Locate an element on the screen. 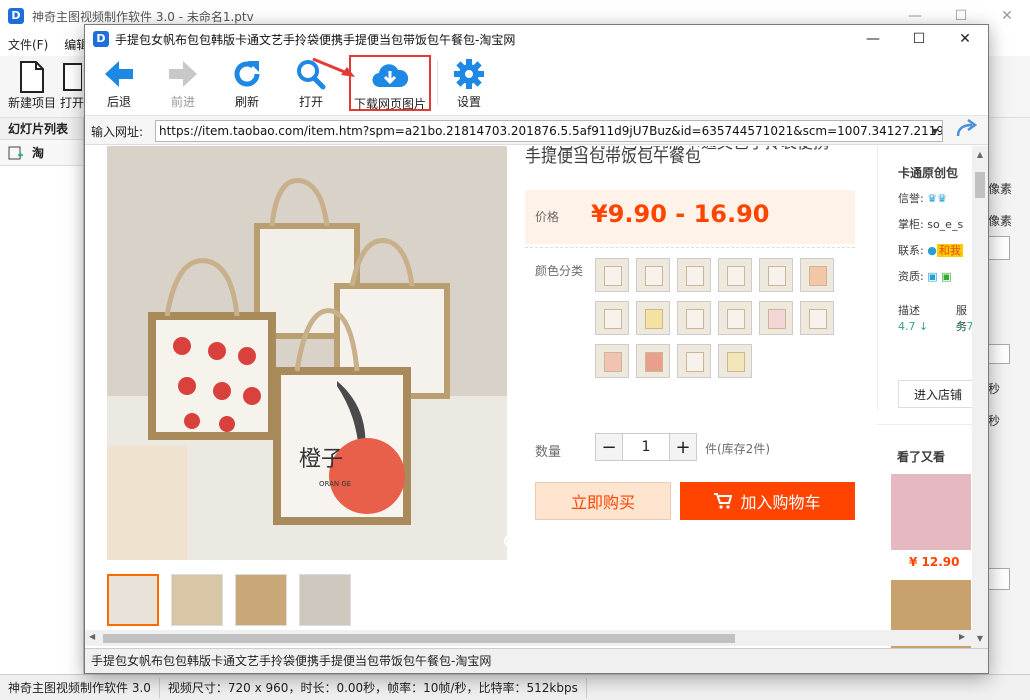 This screenshot has width=1030, height=700. dialog-statusbar: 手提包女帆布包包韩版卡通文艺手拎袋便携手提便当包带饭包午餐包-淘宝网 is located at coordinates (536, 660).